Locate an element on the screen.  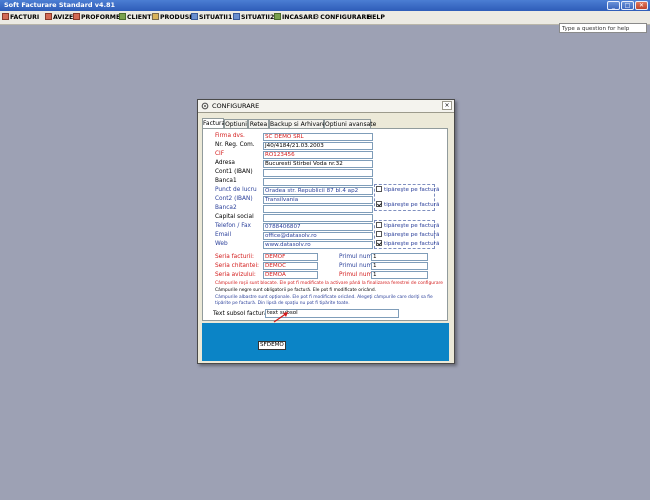
label-cif: CIF is located at coordinates (220, 154).